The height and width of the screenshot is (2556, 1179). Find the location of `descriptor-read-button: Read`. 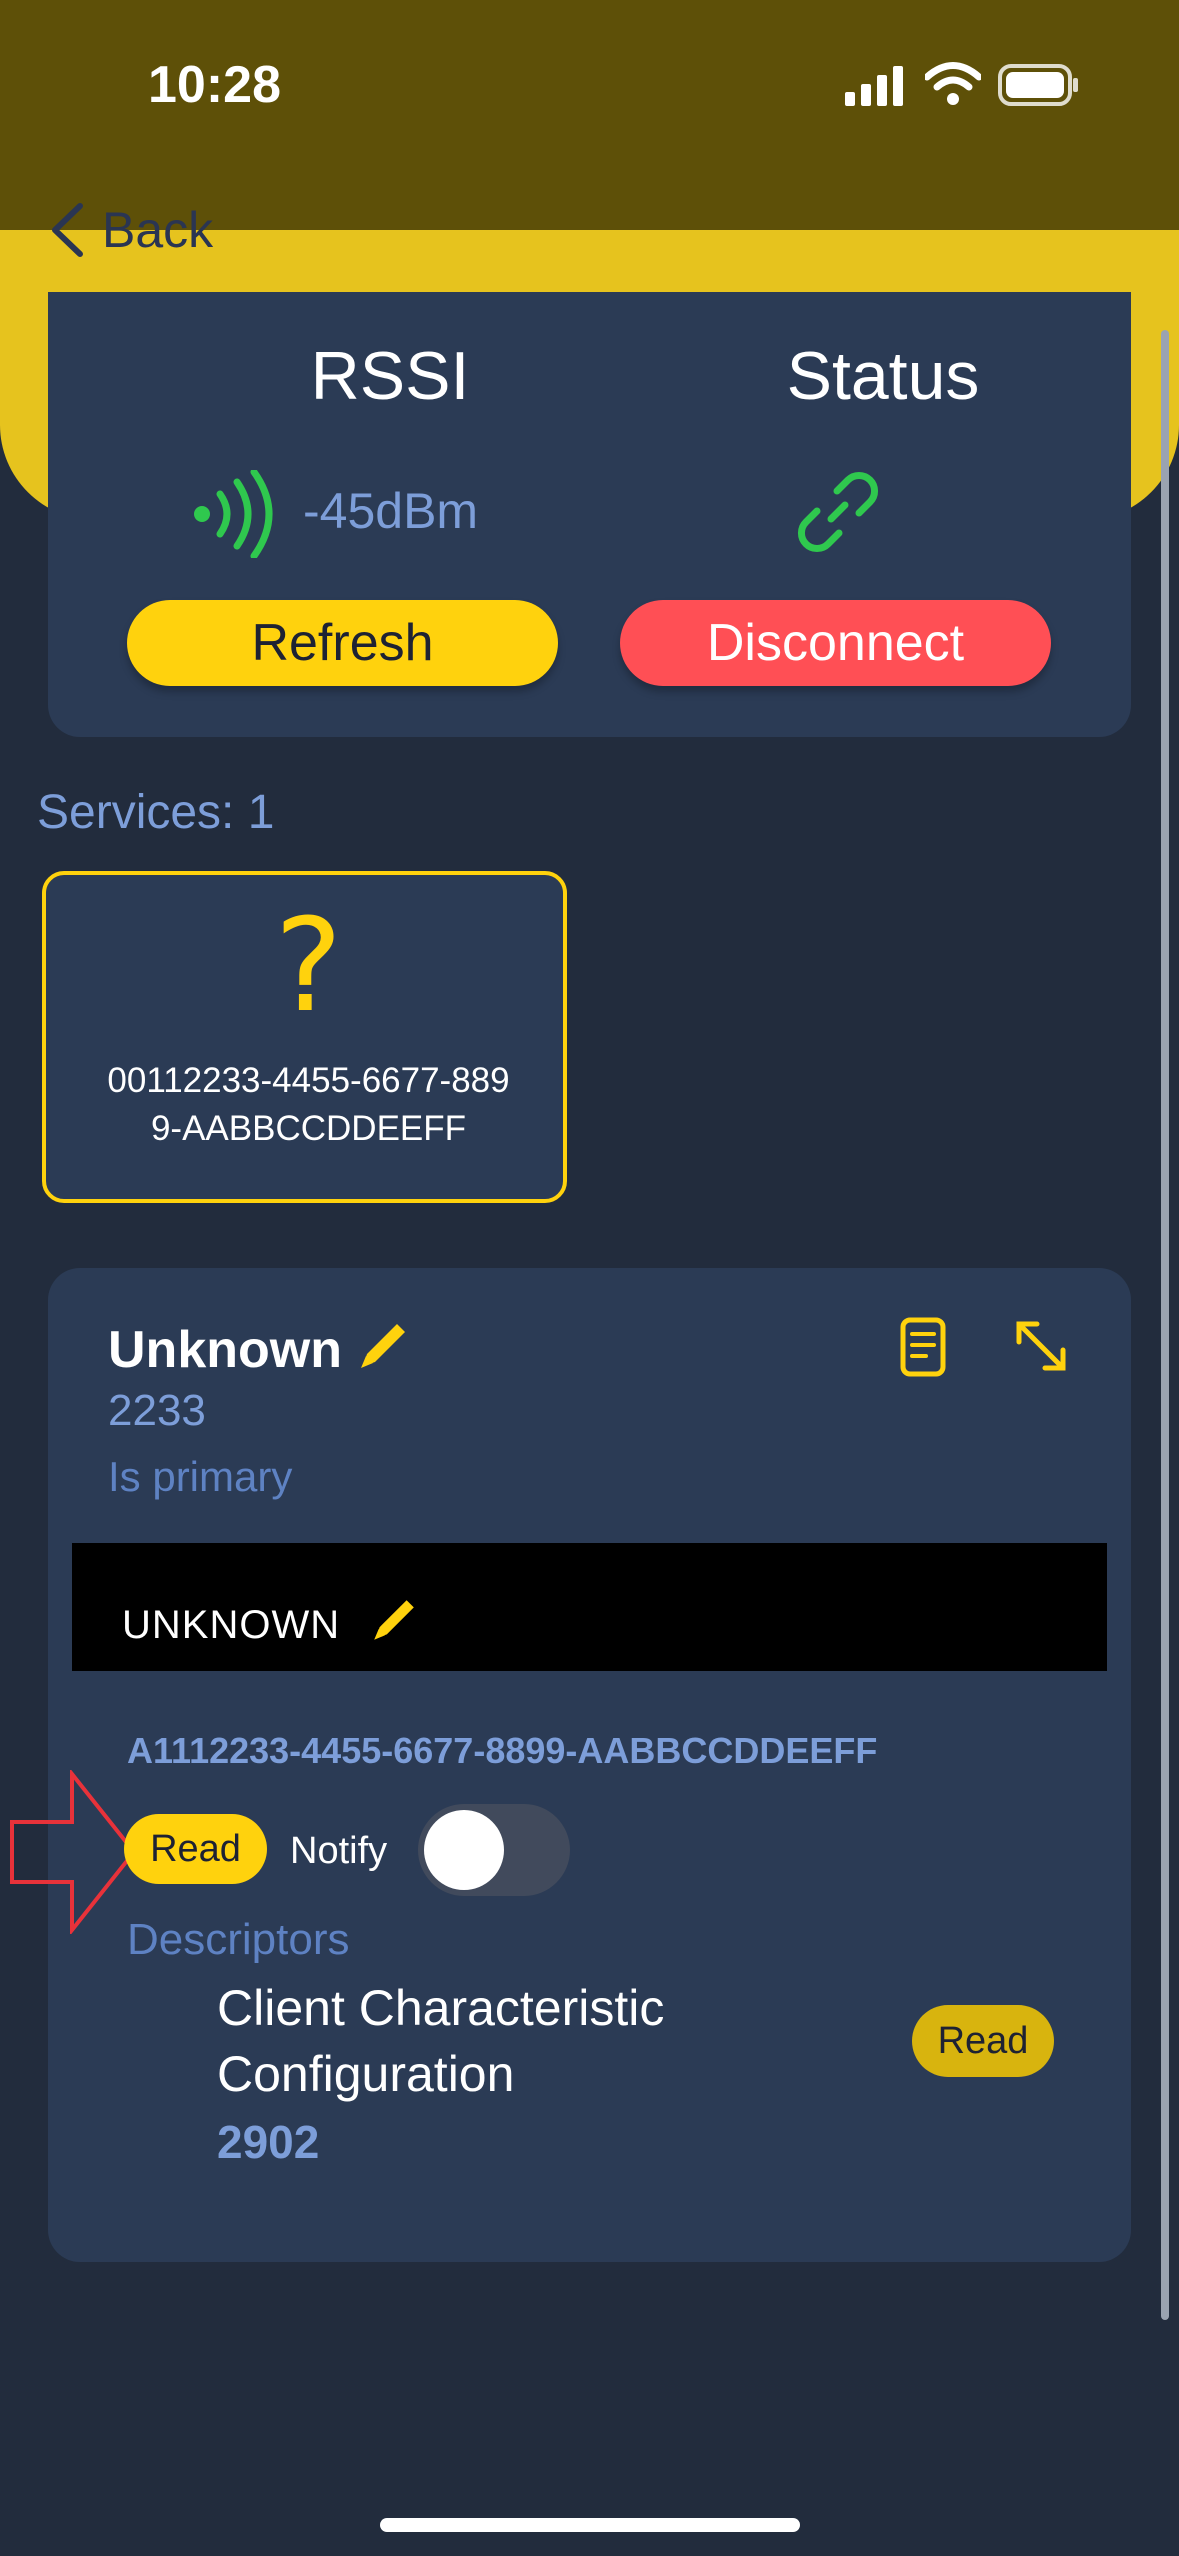

descriptor-read-button: Read is located at coordinates (983, 2041).